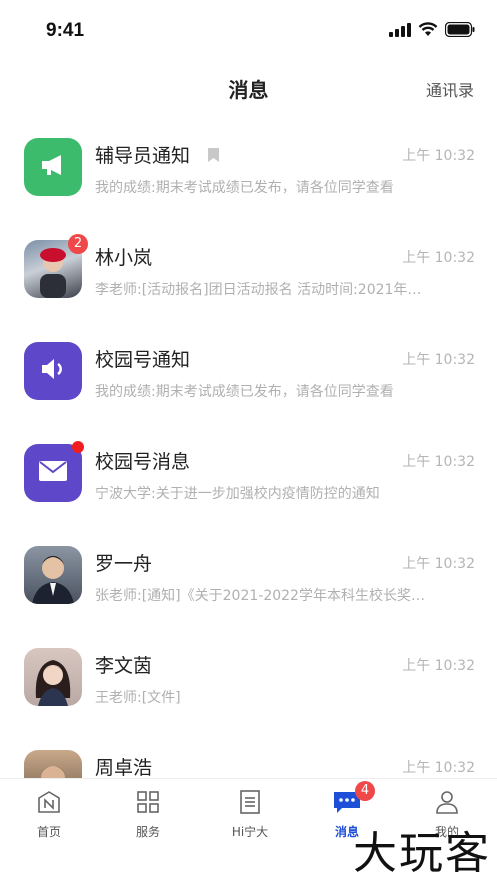  I want to click on unread-badge: 2, so click(78, 244).